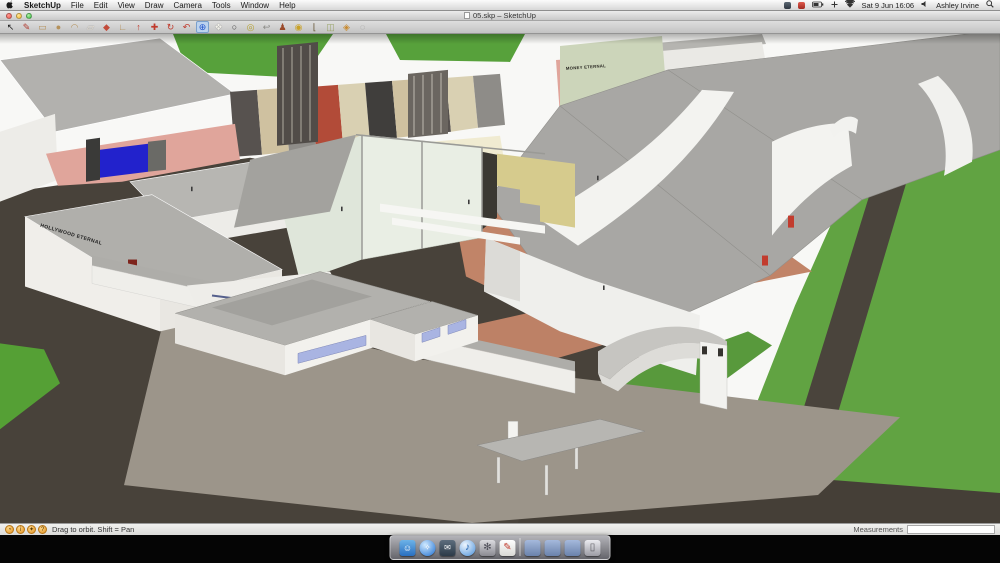  What do you see at coordinates (26, 529) in the screenshot?
I see `status-icons: ◔ i ✦ ?` at bounding box center [26, 529].